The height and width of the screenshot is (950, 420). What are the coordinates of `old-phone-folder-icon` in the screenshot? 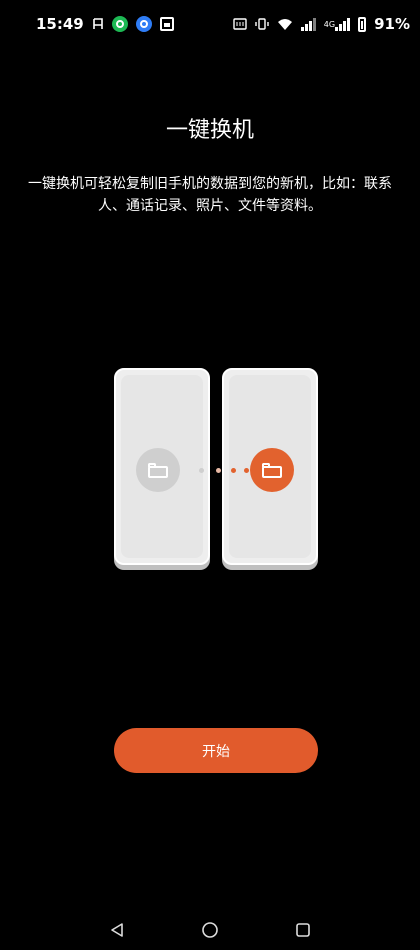 It's located at (158, 470).